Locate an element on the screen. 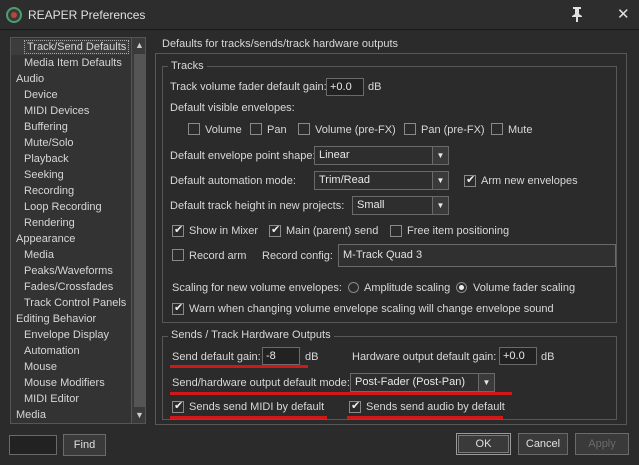 The width and height of the screenshot is (639, 465). pin-icon is located at coordinates (578, 14).